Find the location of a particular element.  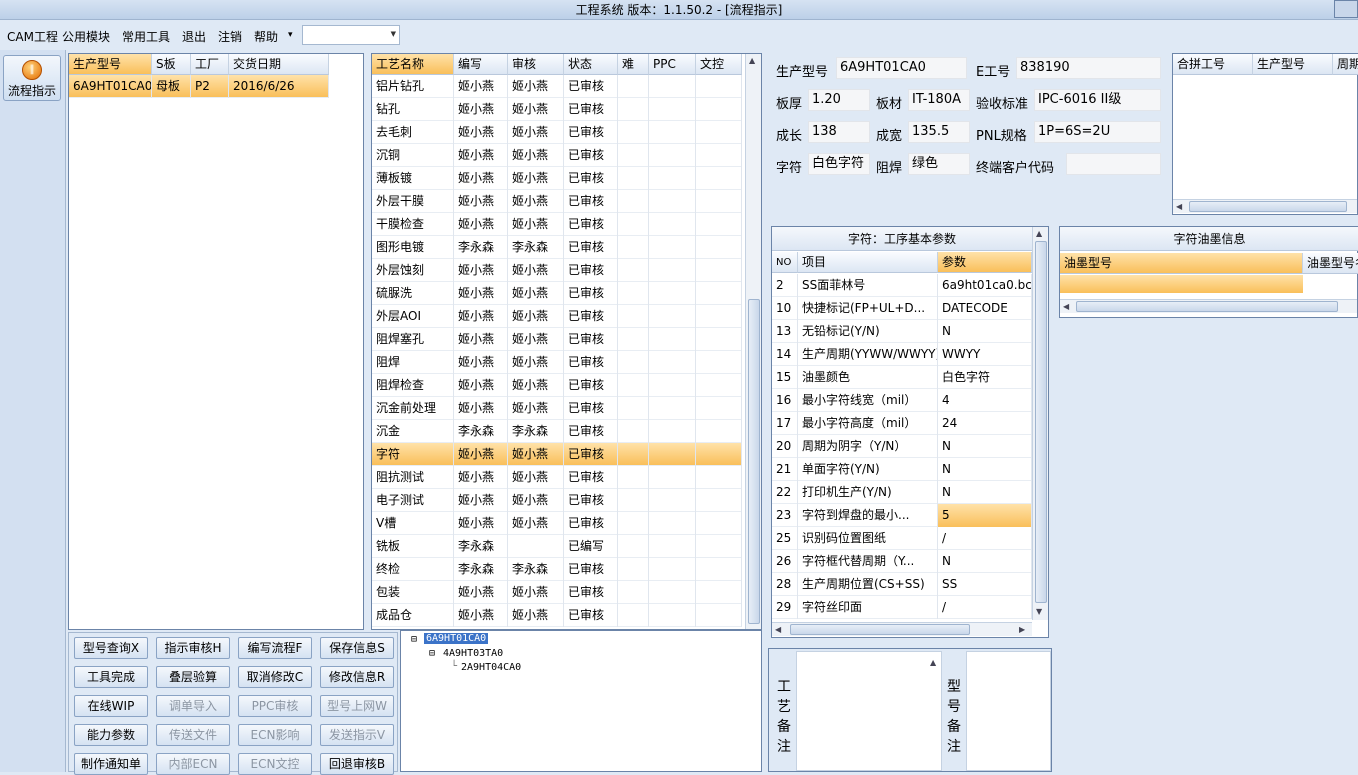

model-remark-textarea is located at coordinates (1008, 711).